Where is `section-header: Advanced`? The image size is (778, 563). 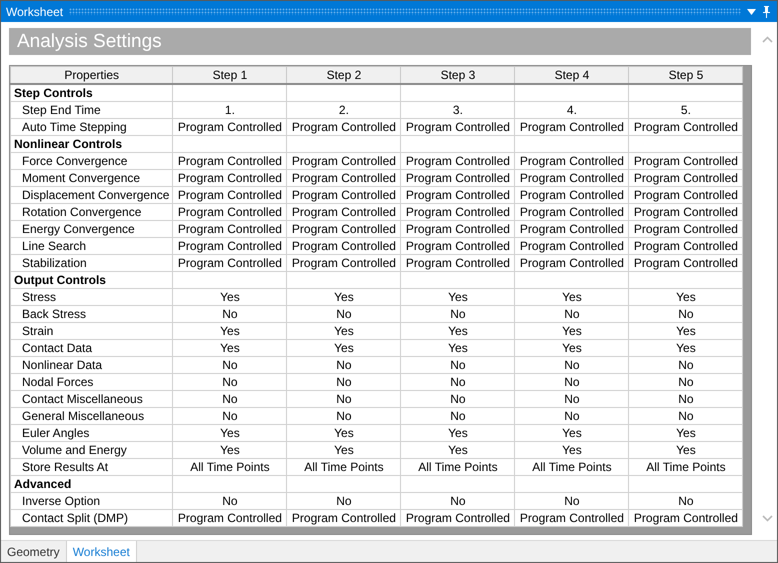
section-header: Advanced is located at coordinates (91, 484).